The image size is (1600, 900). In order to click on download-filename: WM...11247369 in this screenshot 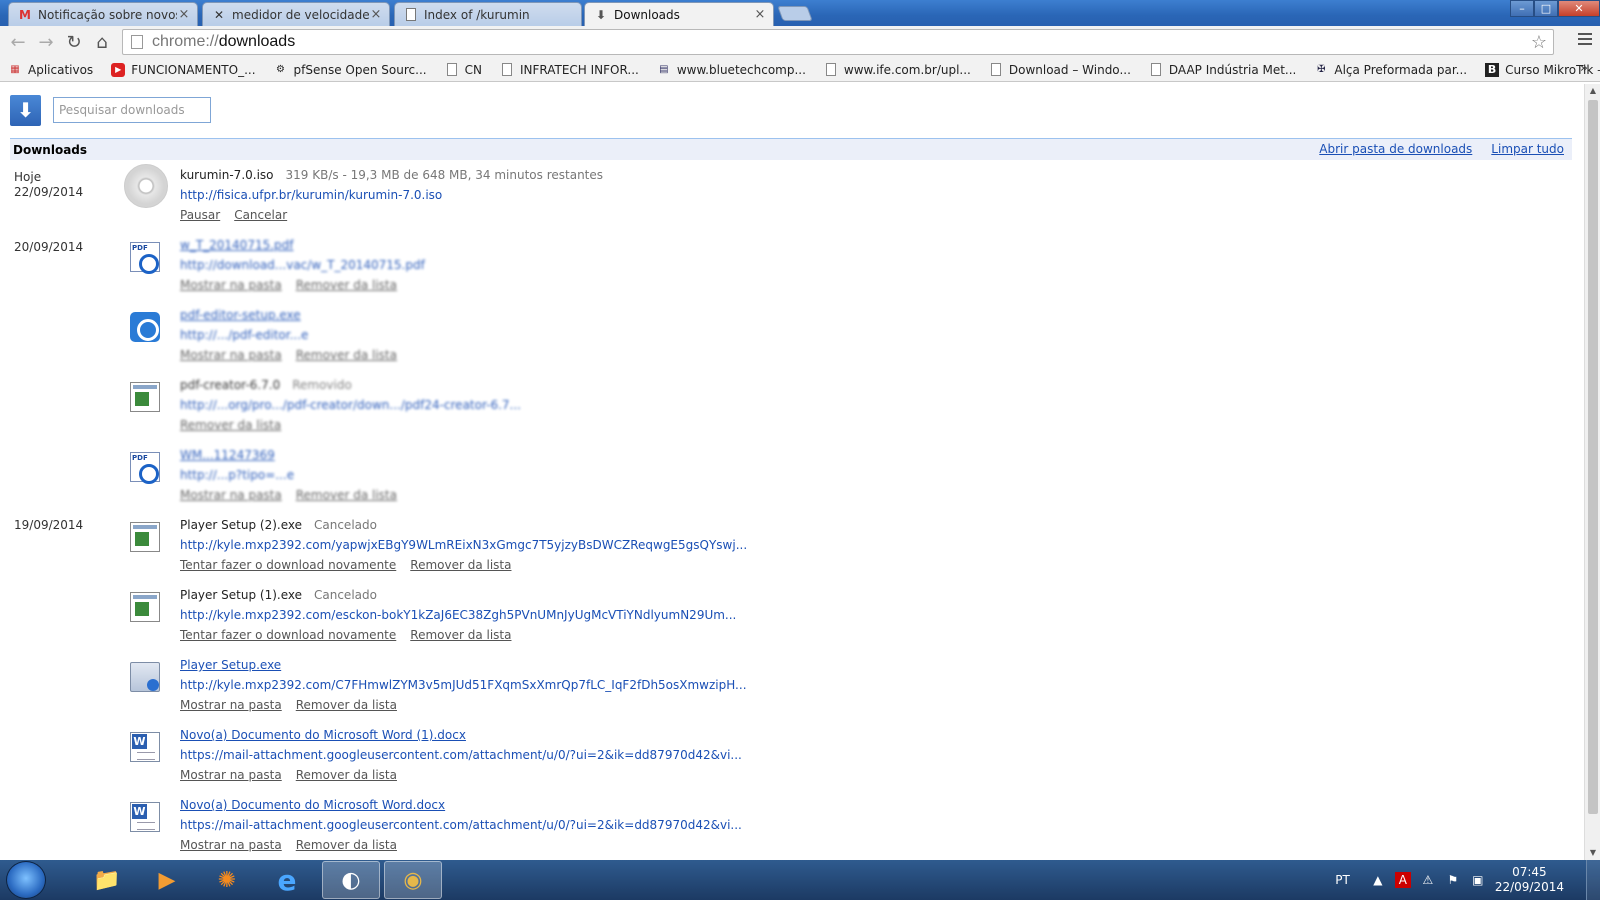, I will do `click(227, 455)`.